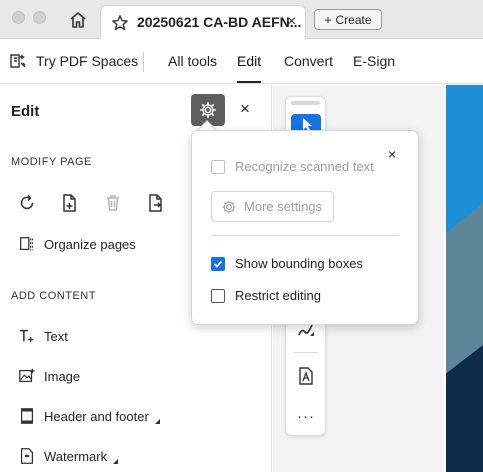 This screenshot has width=483, height=472. I want to click on rotate-icon, so click(27, 202).